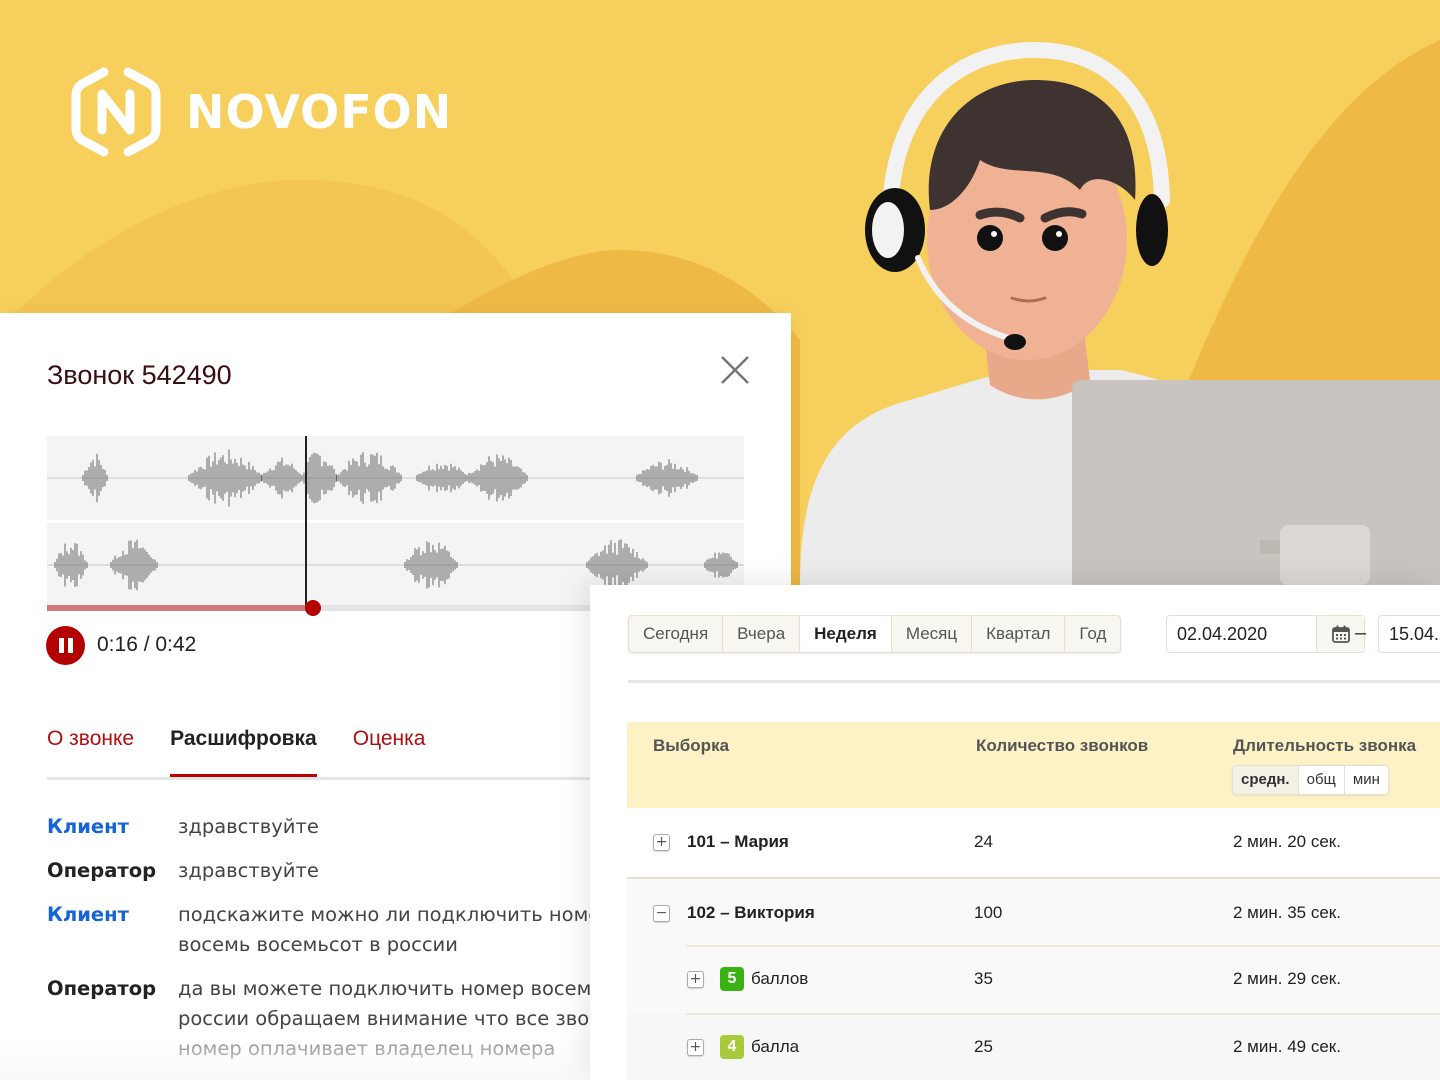  I want to click on row-label: 101 – Мария, so click(738, 841).